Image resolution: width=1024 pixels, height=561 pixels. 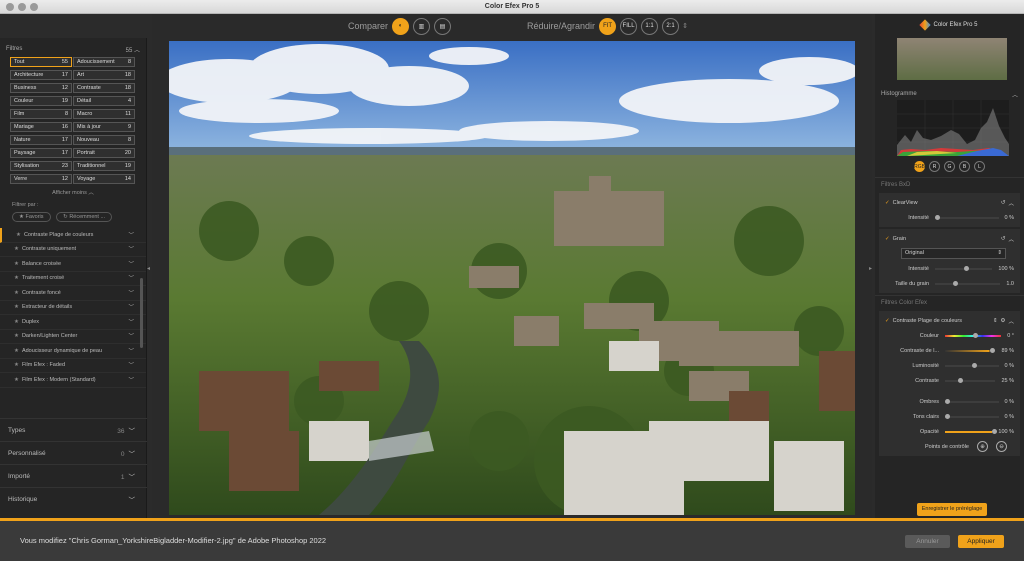 I want to click on grain-preset-select: Original ⇕, so click(x=953, y=253).